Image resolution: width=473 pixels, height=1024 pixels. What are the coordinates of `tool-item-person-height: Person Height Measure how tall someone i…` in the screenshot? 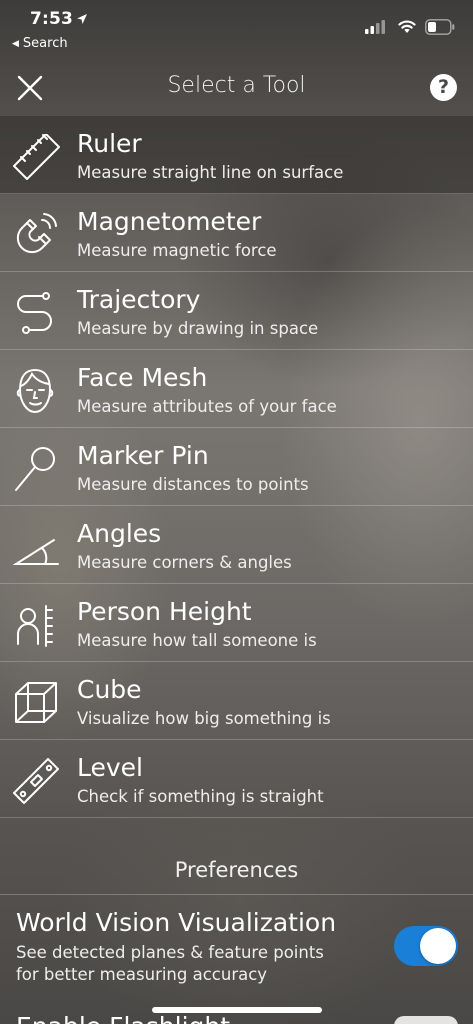 It's located at (236, 623).